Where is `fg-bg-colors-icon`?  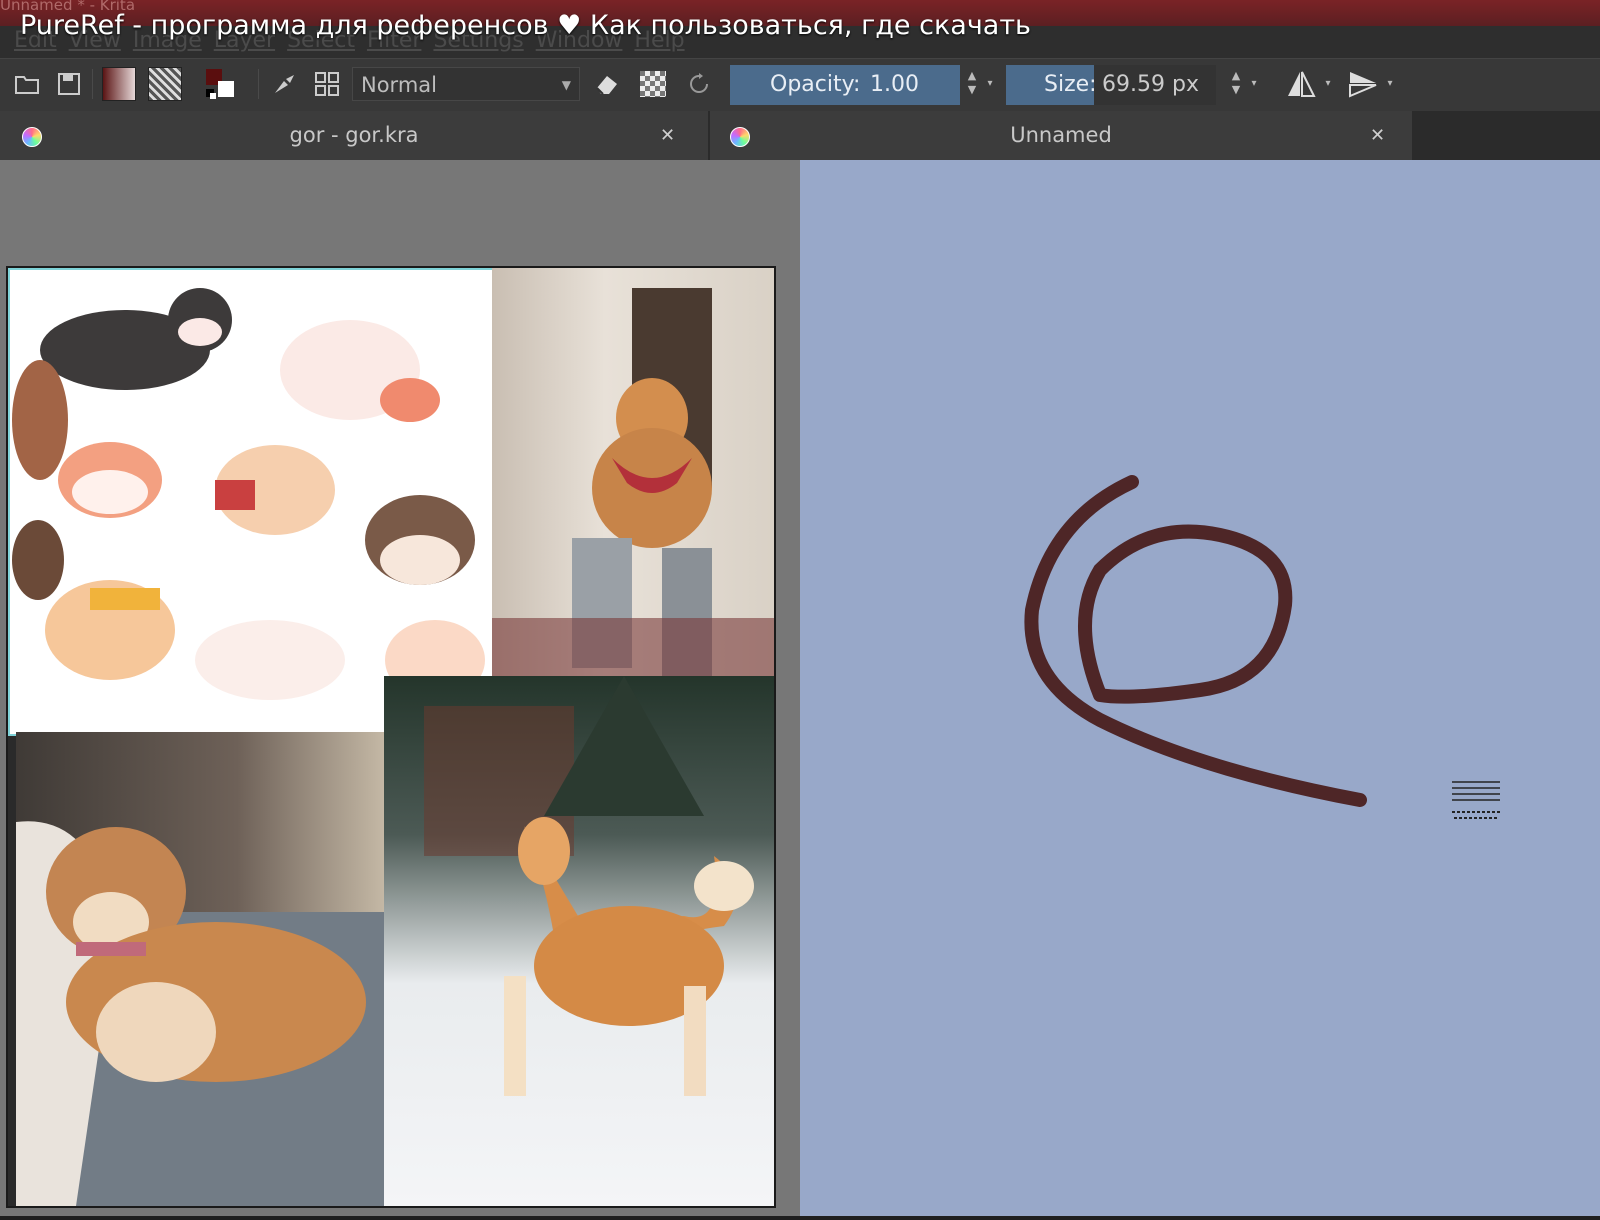 fg-bg-colors-icon is located at coordinates (221, 84).